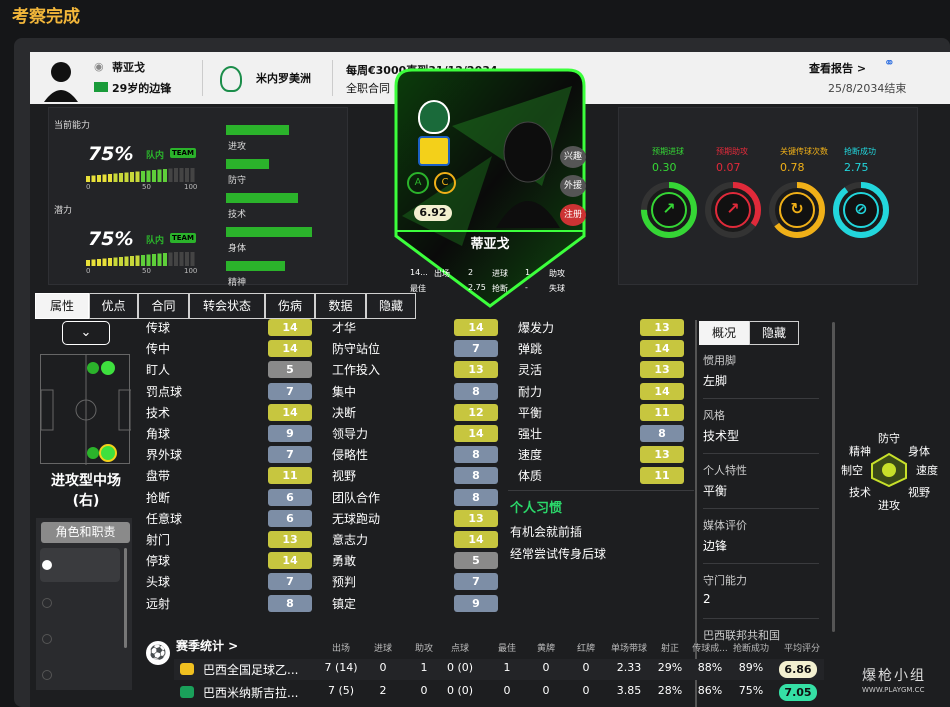  Describe the element at coordinates (290, 306) in the screenshot. I see `tab-5: 伤病` at that location.